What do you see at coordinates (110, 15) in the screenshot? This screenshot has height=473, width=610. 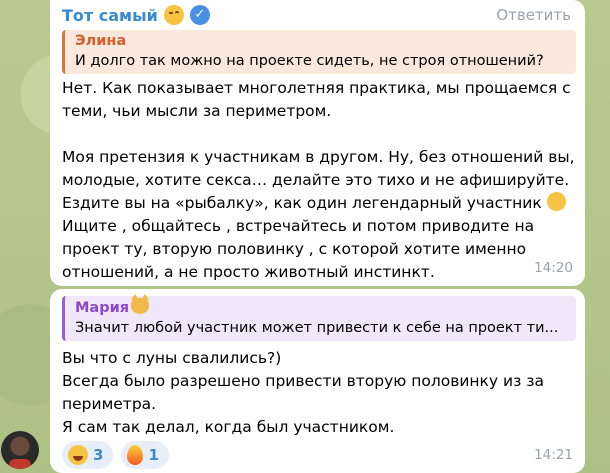 I see `sender-name: Тот самый` at bounding box center [110, 15].